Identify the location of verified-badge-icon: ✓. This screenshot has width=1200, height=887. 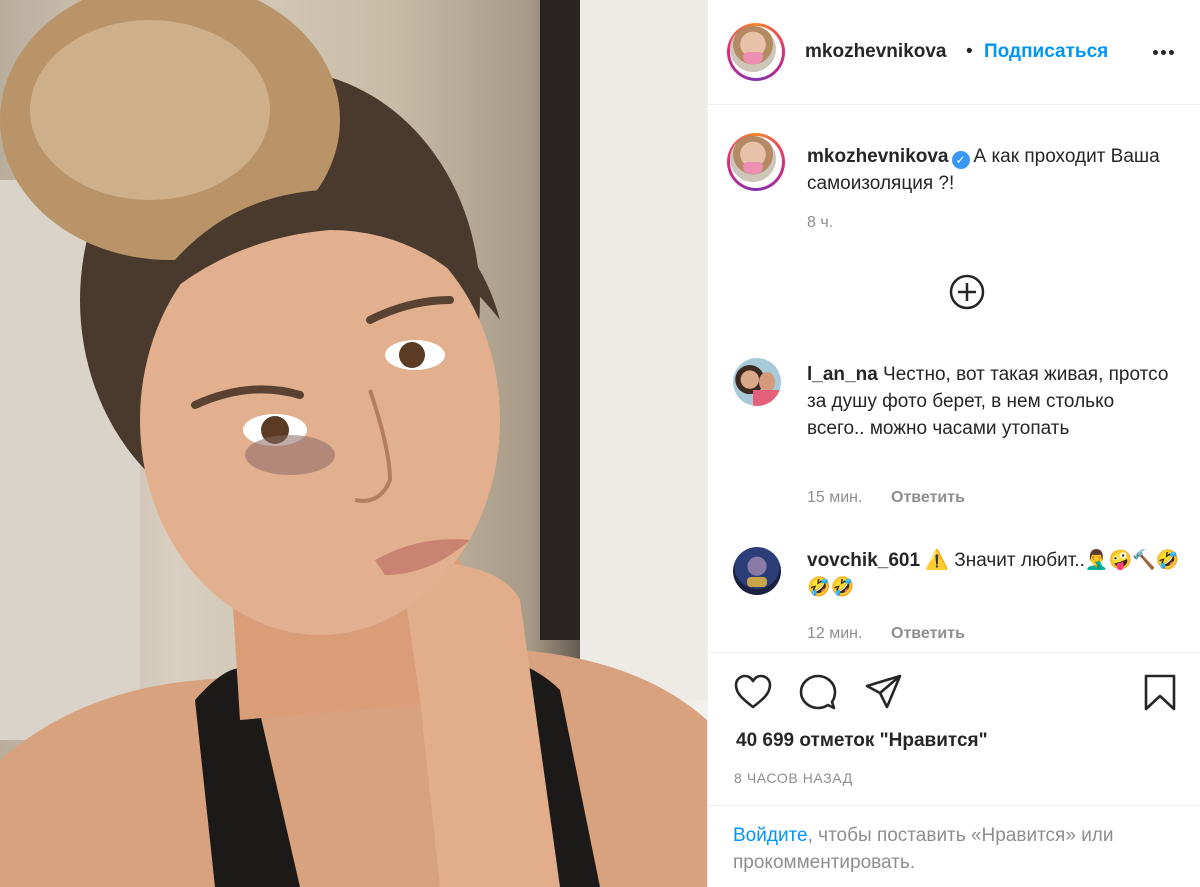
(960, 160).